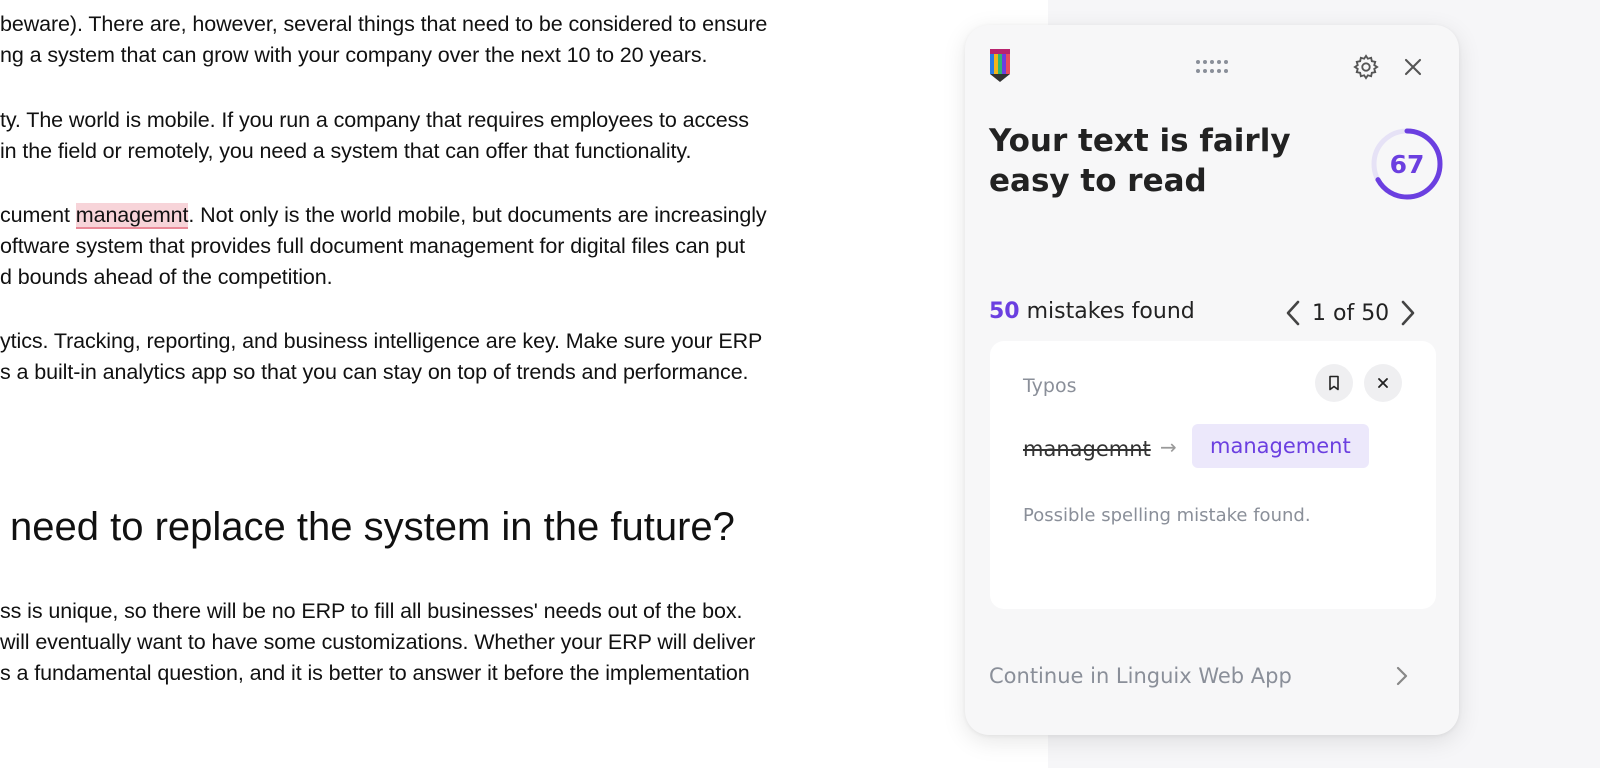 The height and width of the screenshot is (768, 1600). What do you see at coordinates (1110, 311) in the screenshot?
I see `mistakes-label: mistakes found` at bounding box center [1110, 311].